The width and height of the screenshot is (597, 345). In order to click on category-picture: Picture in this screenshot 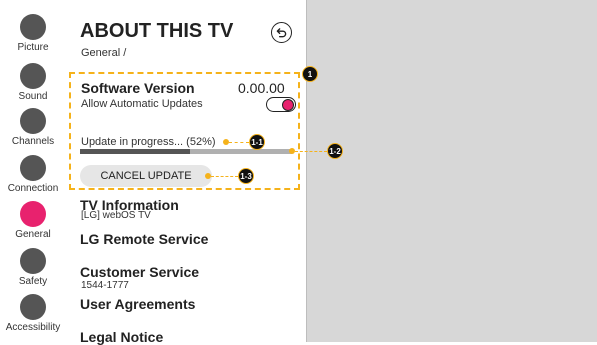, I will do `click(33, 33)`.